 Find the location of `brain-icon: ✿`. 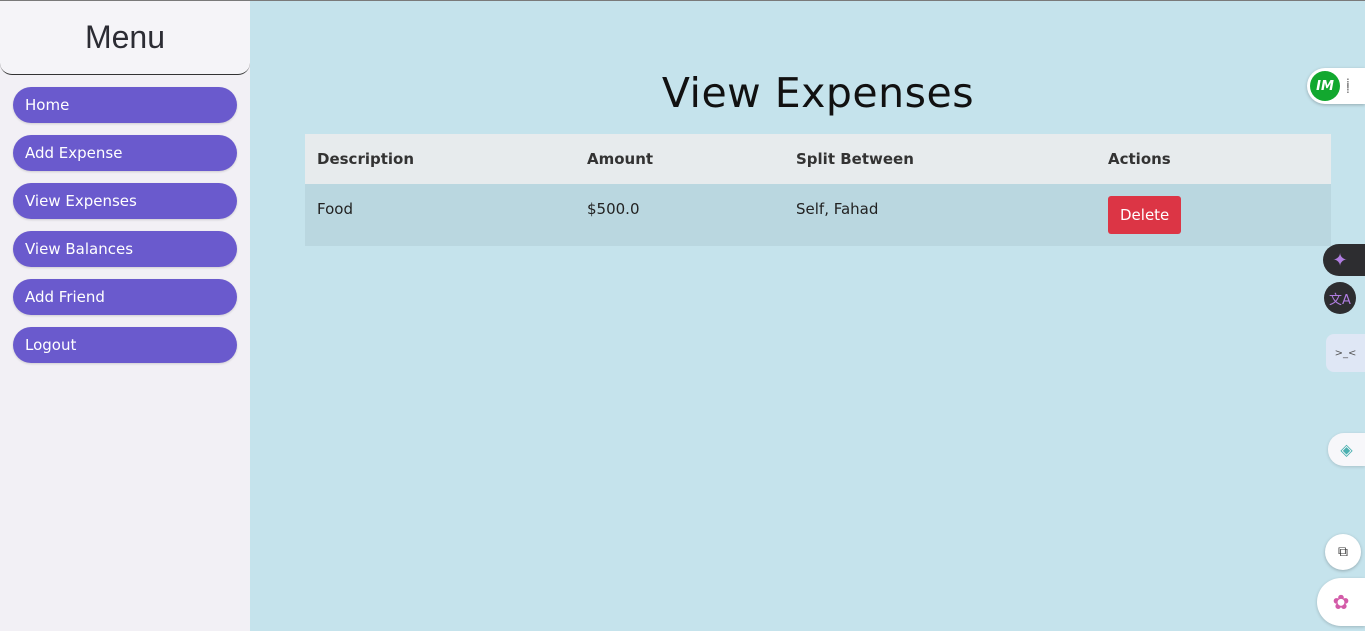

brain-icon: ✿ is located at coordinates (1341, 602).